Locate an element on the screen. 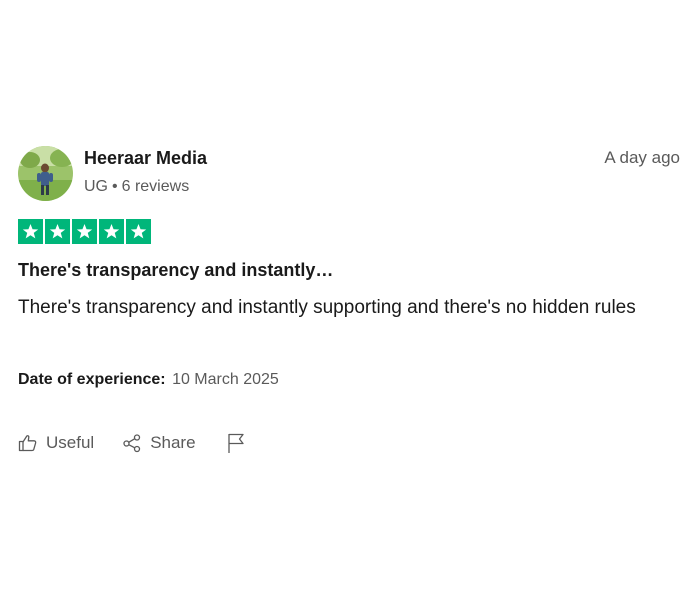  reviewer-country: UG is located at coordinates (96, 186).